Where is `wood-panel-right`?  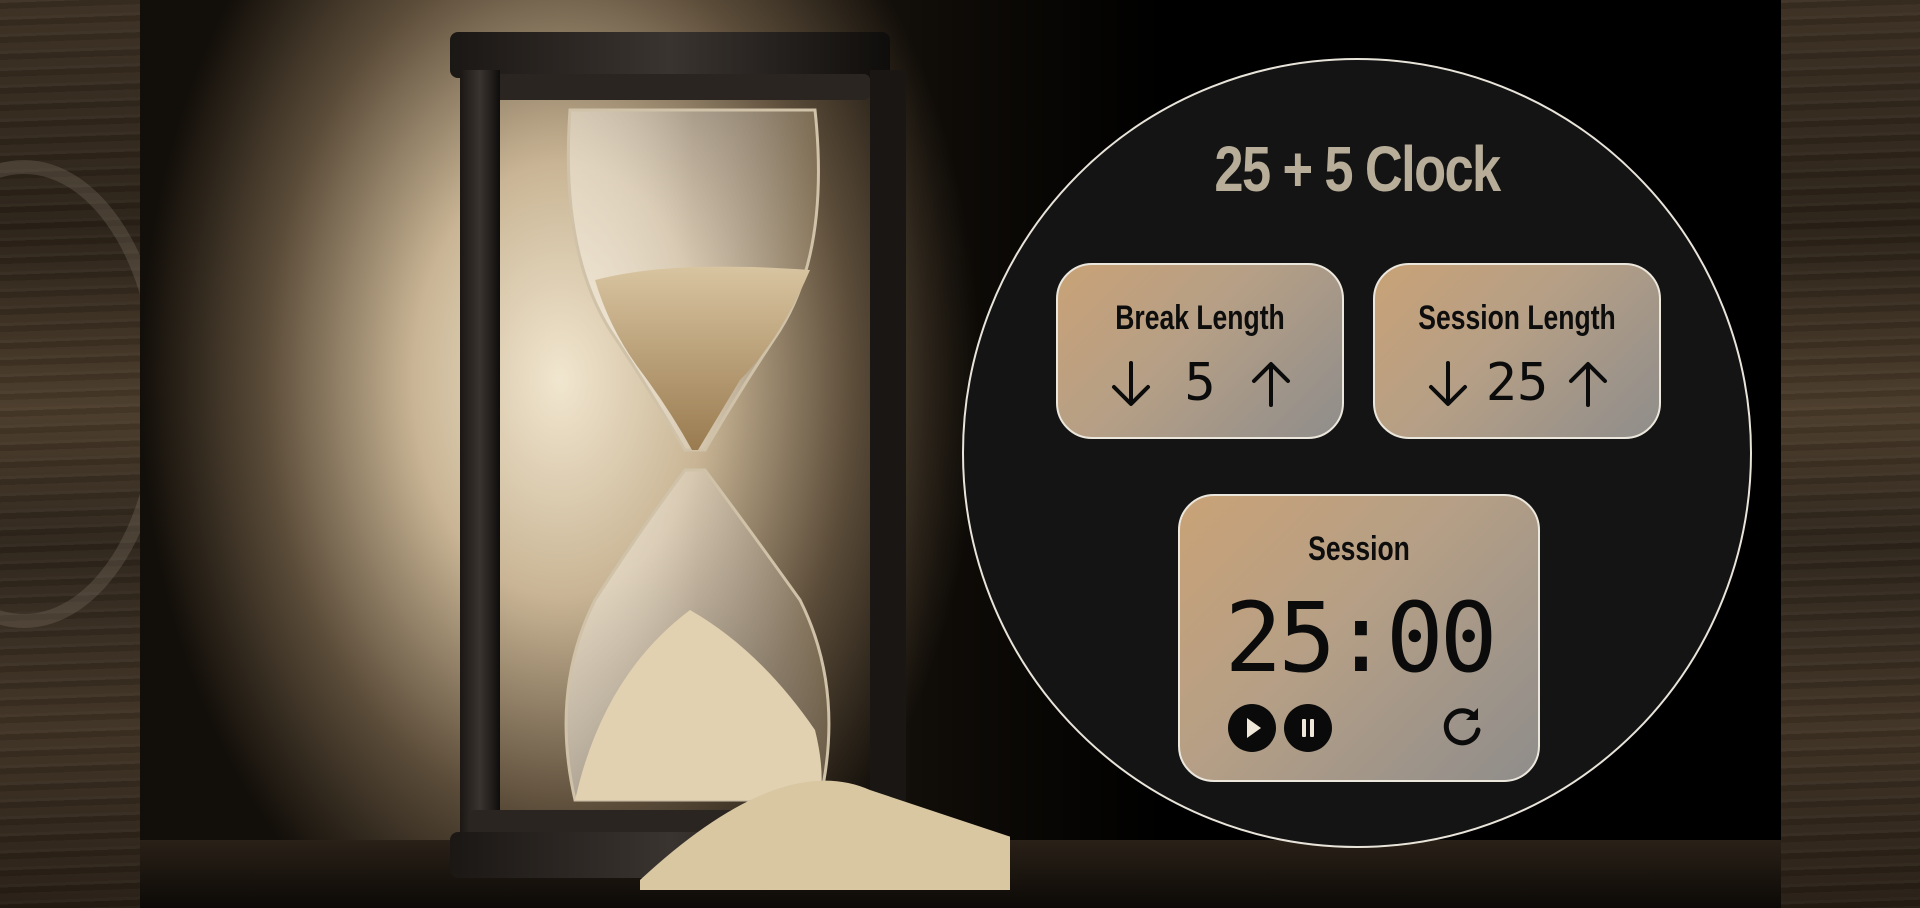 wood-panel-right is located at coordinates (1850, 454).